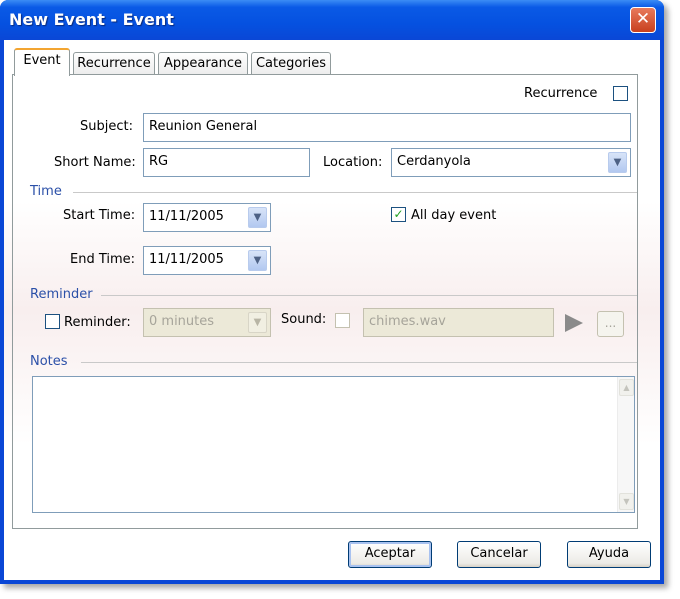 The height and width of the screenshot is (599, 680). I want to click on close-icon: ✕, so click(643, 19).